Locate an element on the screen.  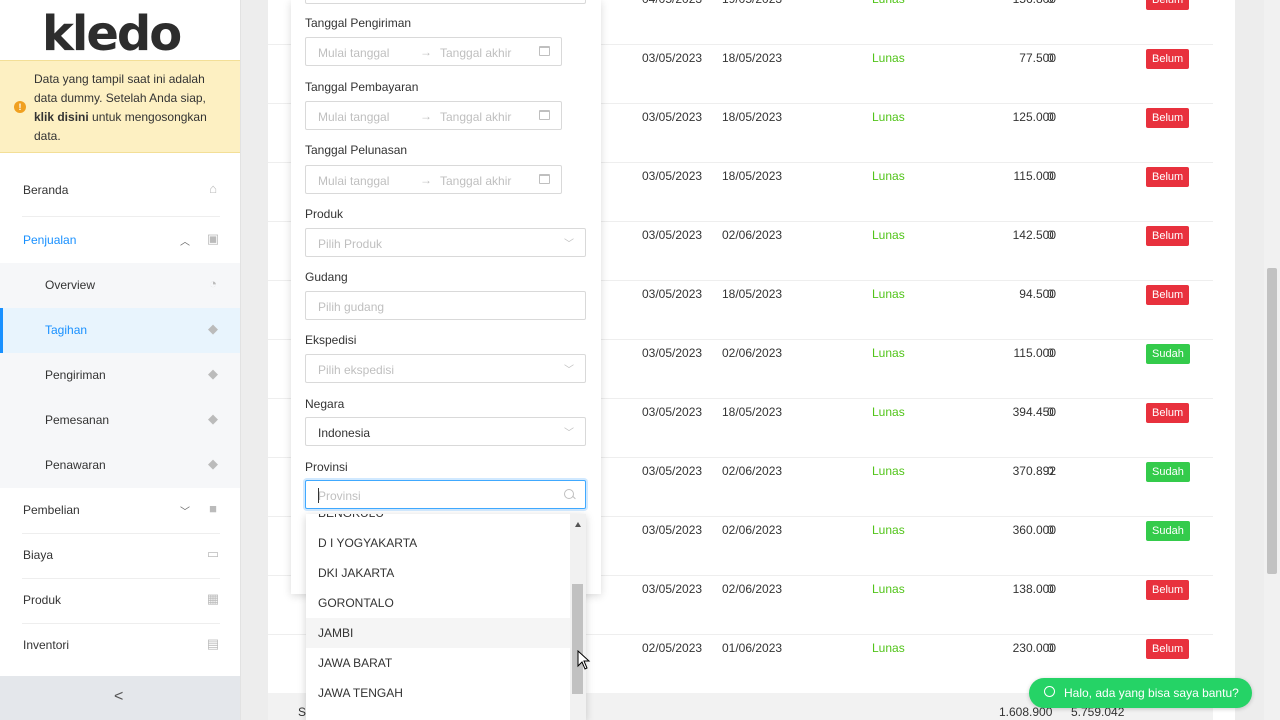
chevron-up-icon: ︿ is located at coordinates (185, 242).